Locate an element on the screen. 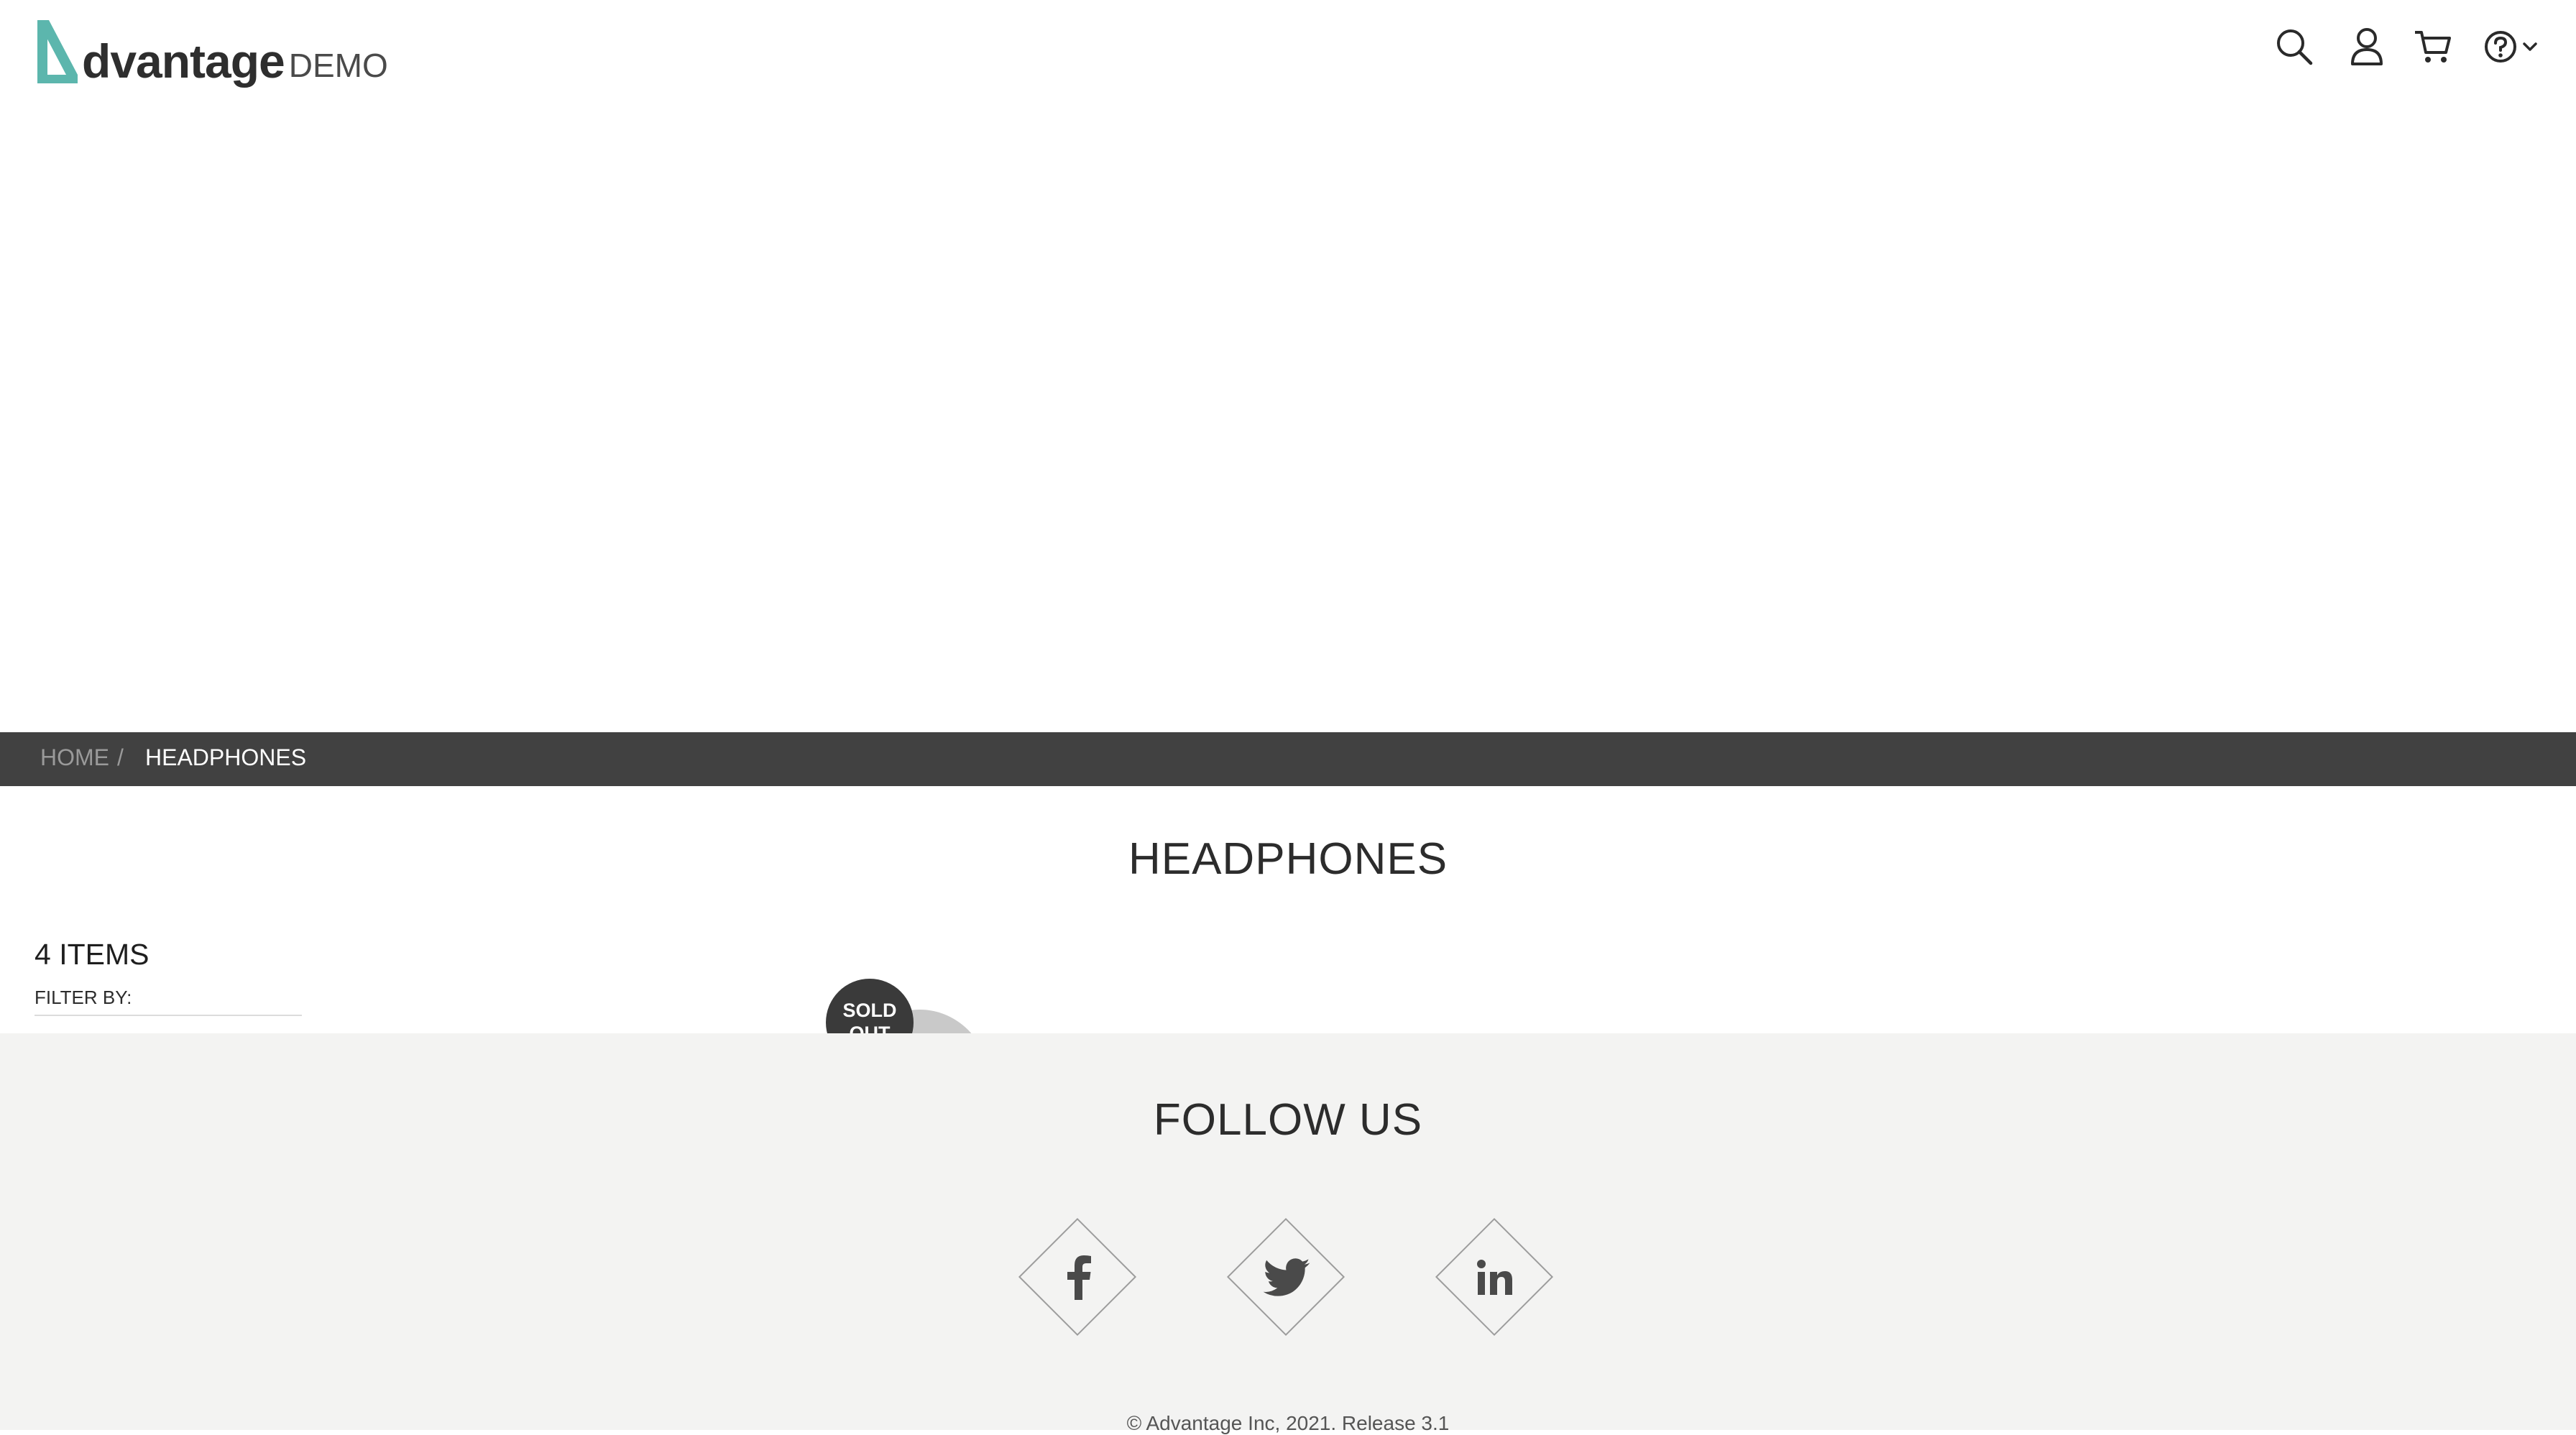 The height and width of the screenshot is (1435, 2576). items-count: 4 ITEMS is located at coordinates (92, 954).